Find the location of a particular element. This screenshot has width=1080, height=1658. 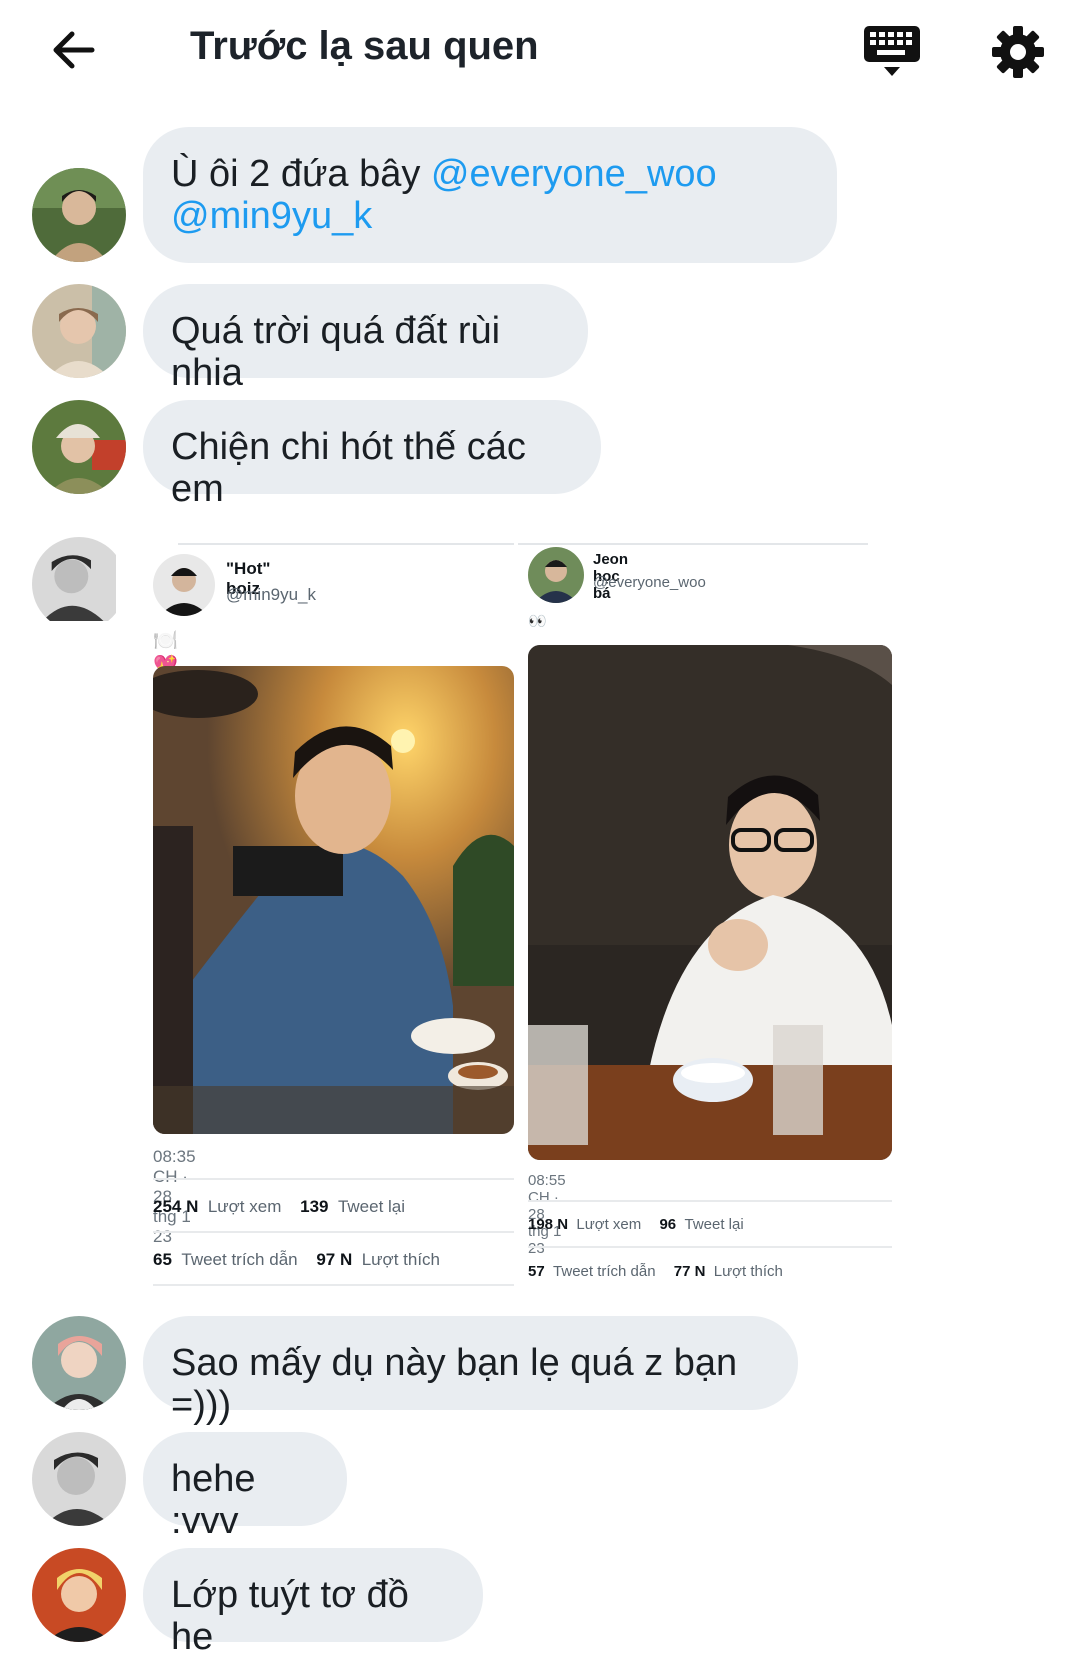

message-bubble: Chiện chi hót thế các em is located at coordinates (372, 455).